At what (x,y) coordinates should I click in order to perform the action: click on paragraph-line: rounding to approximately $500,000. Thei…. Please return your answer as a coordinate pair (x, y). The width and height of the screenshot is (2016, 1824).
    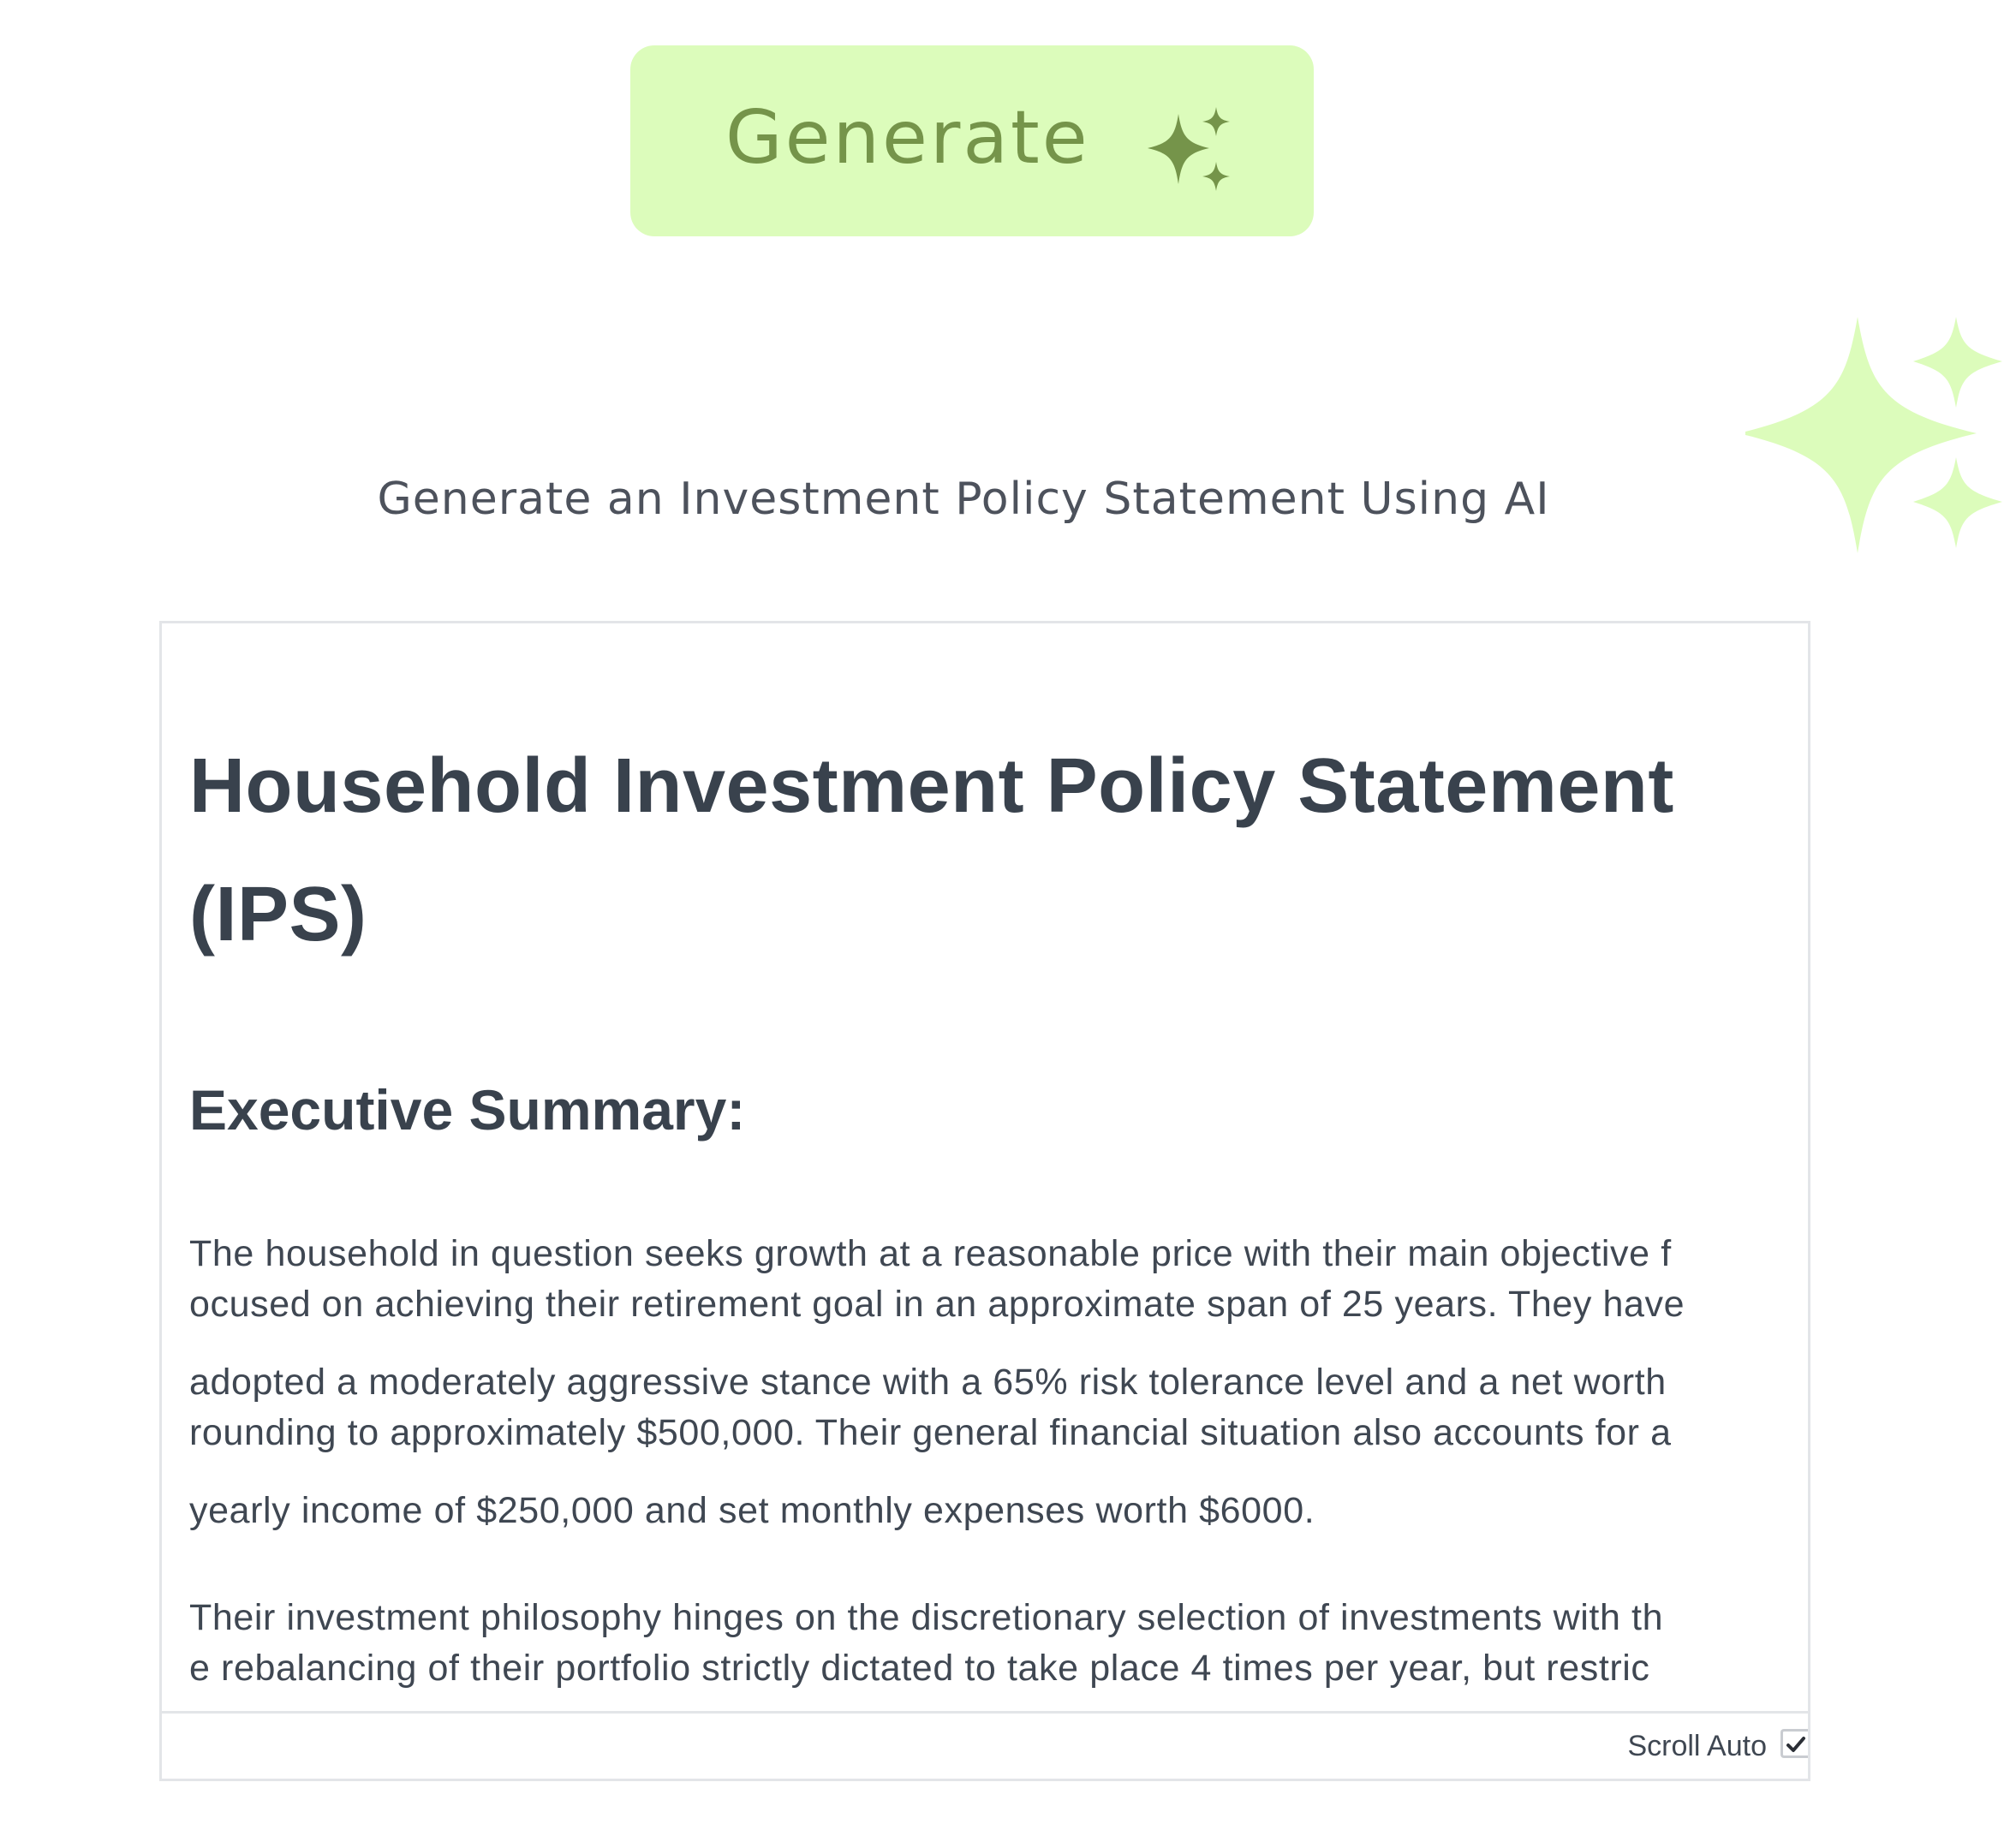
    Looking at the image, I should click on (931, 1432).